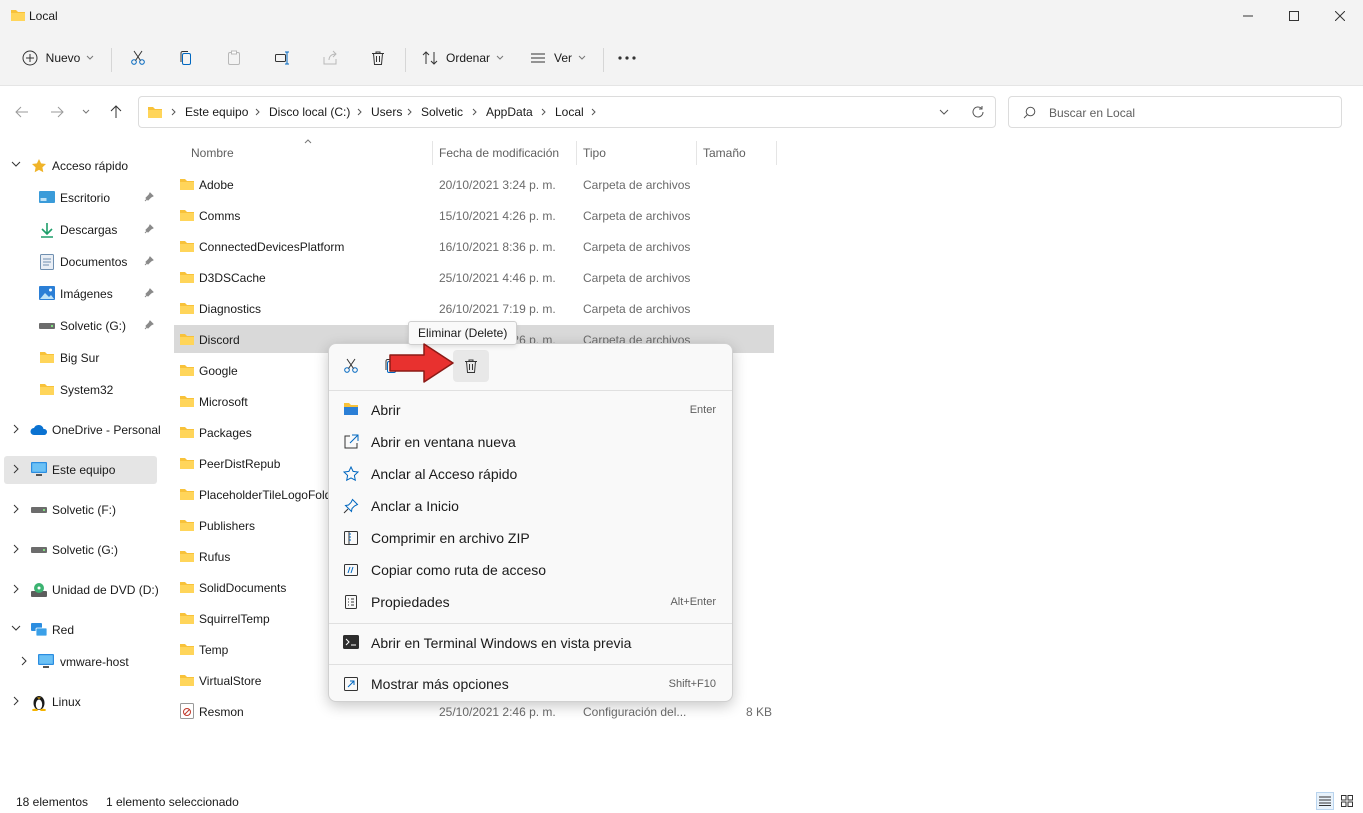  What do you see at coordinates (351, 409) in the screenshot?
I see `folder-open-icon` at bounding box center [351, 409].